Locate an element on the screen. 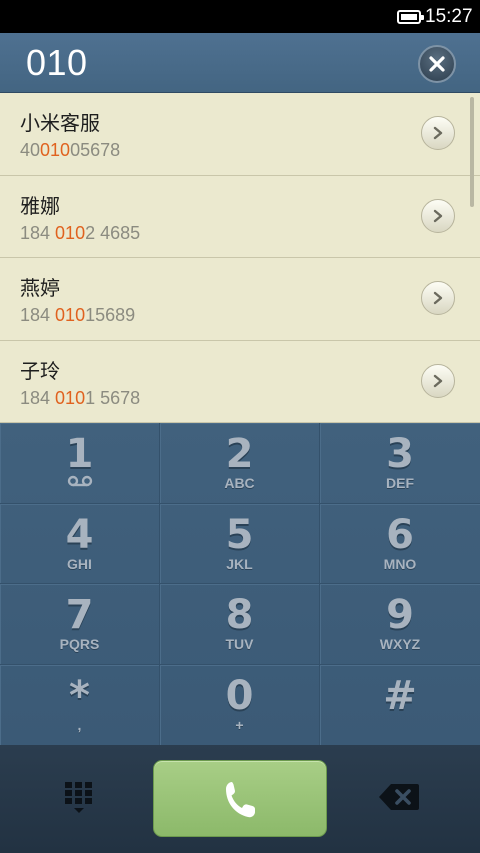  key-hash: # is located at coordinates (400, 705).